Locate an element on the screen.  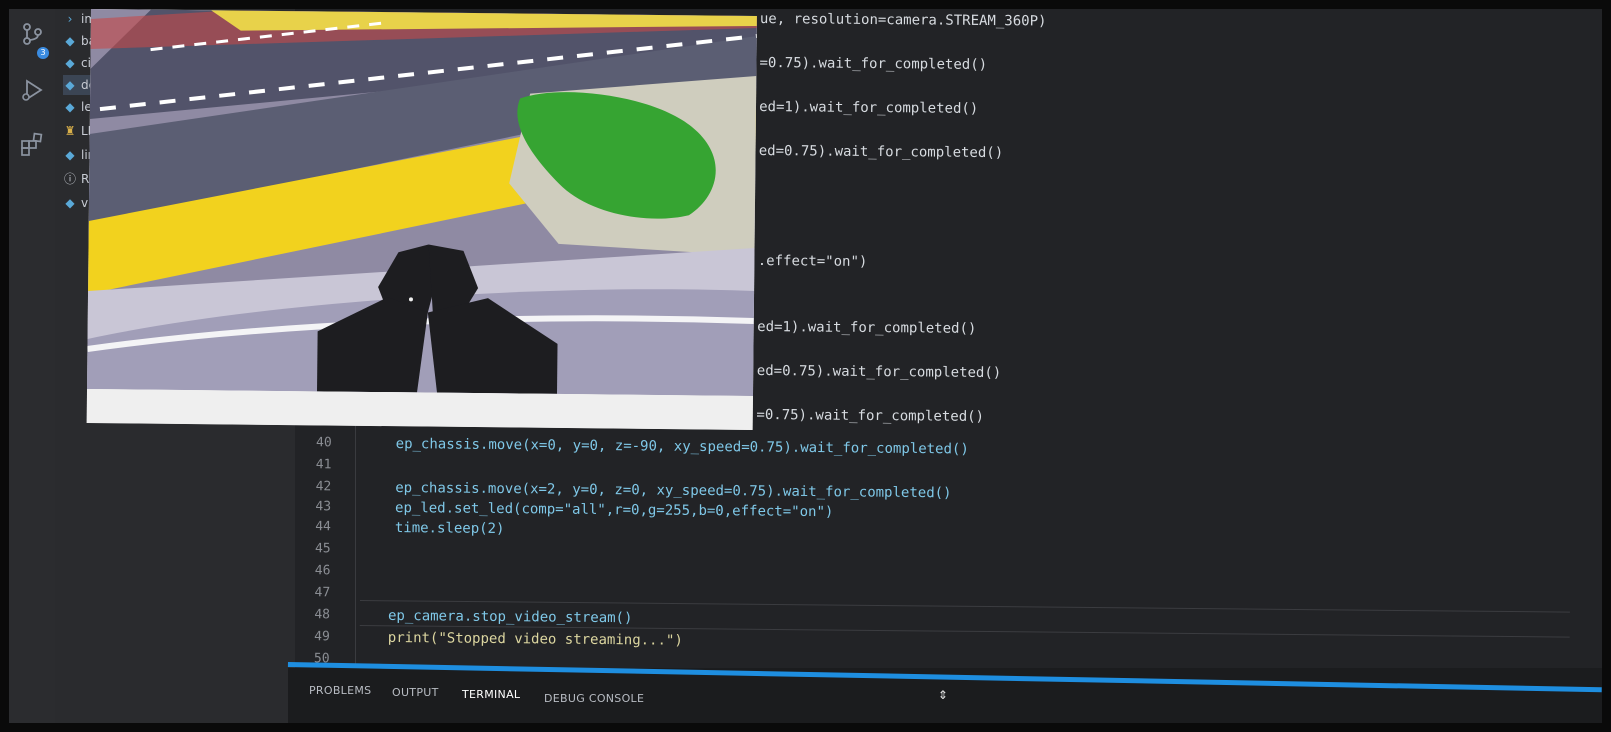
run-debug-icon is located at coordinates (32, 90).